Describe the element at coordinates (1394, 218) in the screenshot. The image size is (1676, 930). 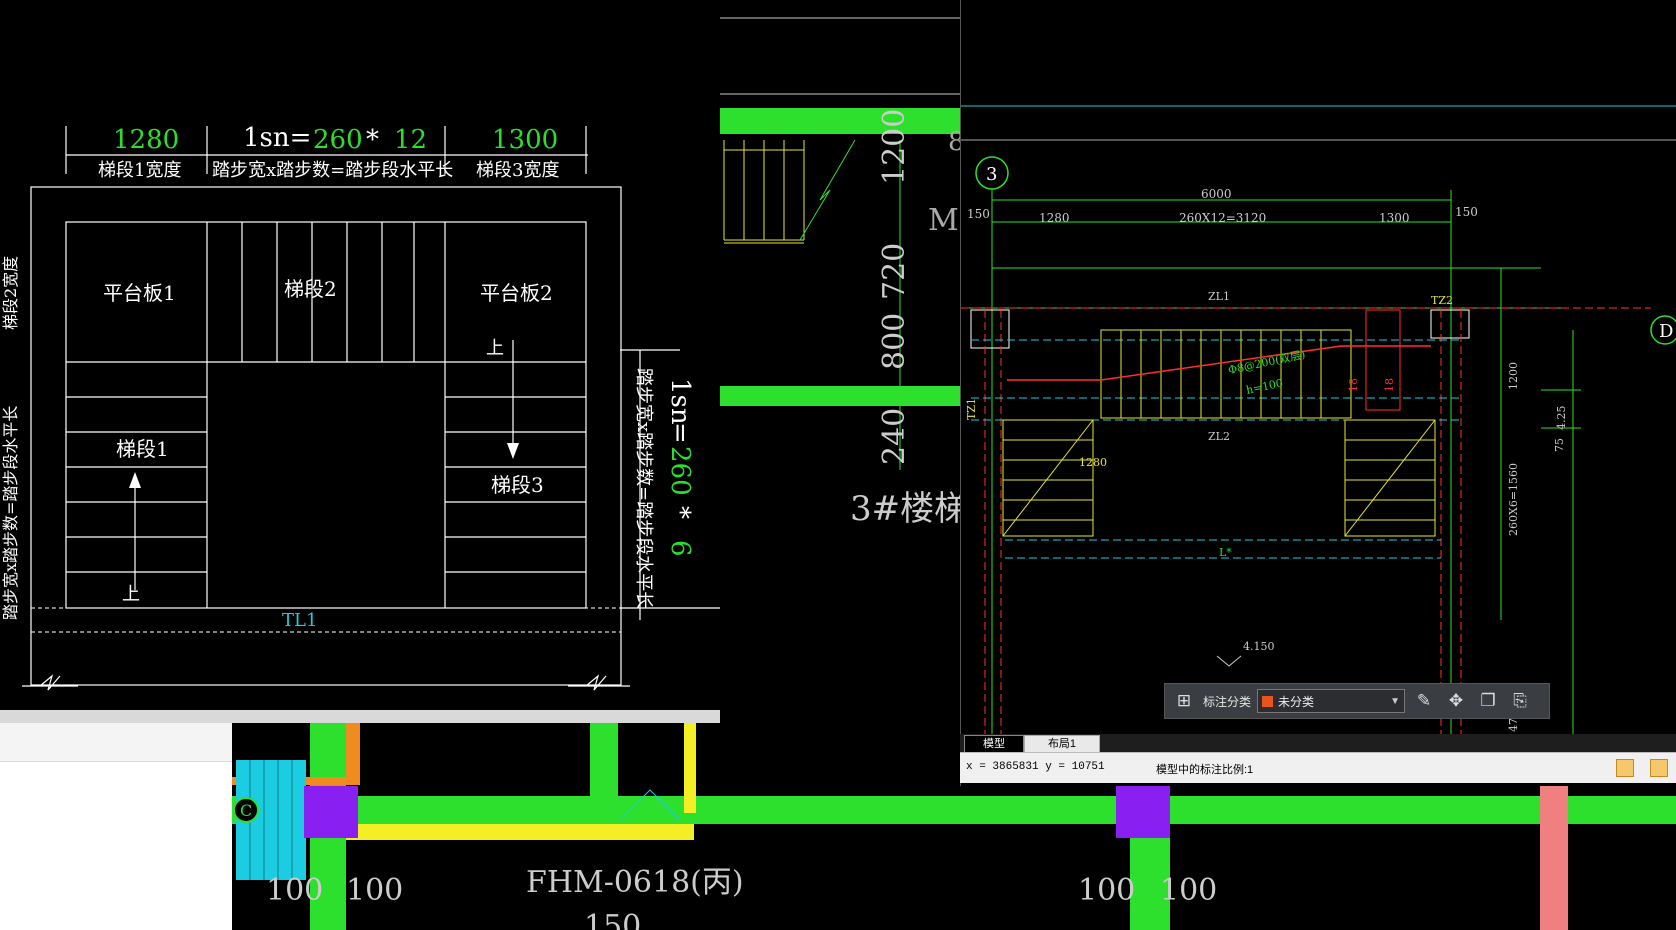
I see `seg-1300: 1300` at that location.